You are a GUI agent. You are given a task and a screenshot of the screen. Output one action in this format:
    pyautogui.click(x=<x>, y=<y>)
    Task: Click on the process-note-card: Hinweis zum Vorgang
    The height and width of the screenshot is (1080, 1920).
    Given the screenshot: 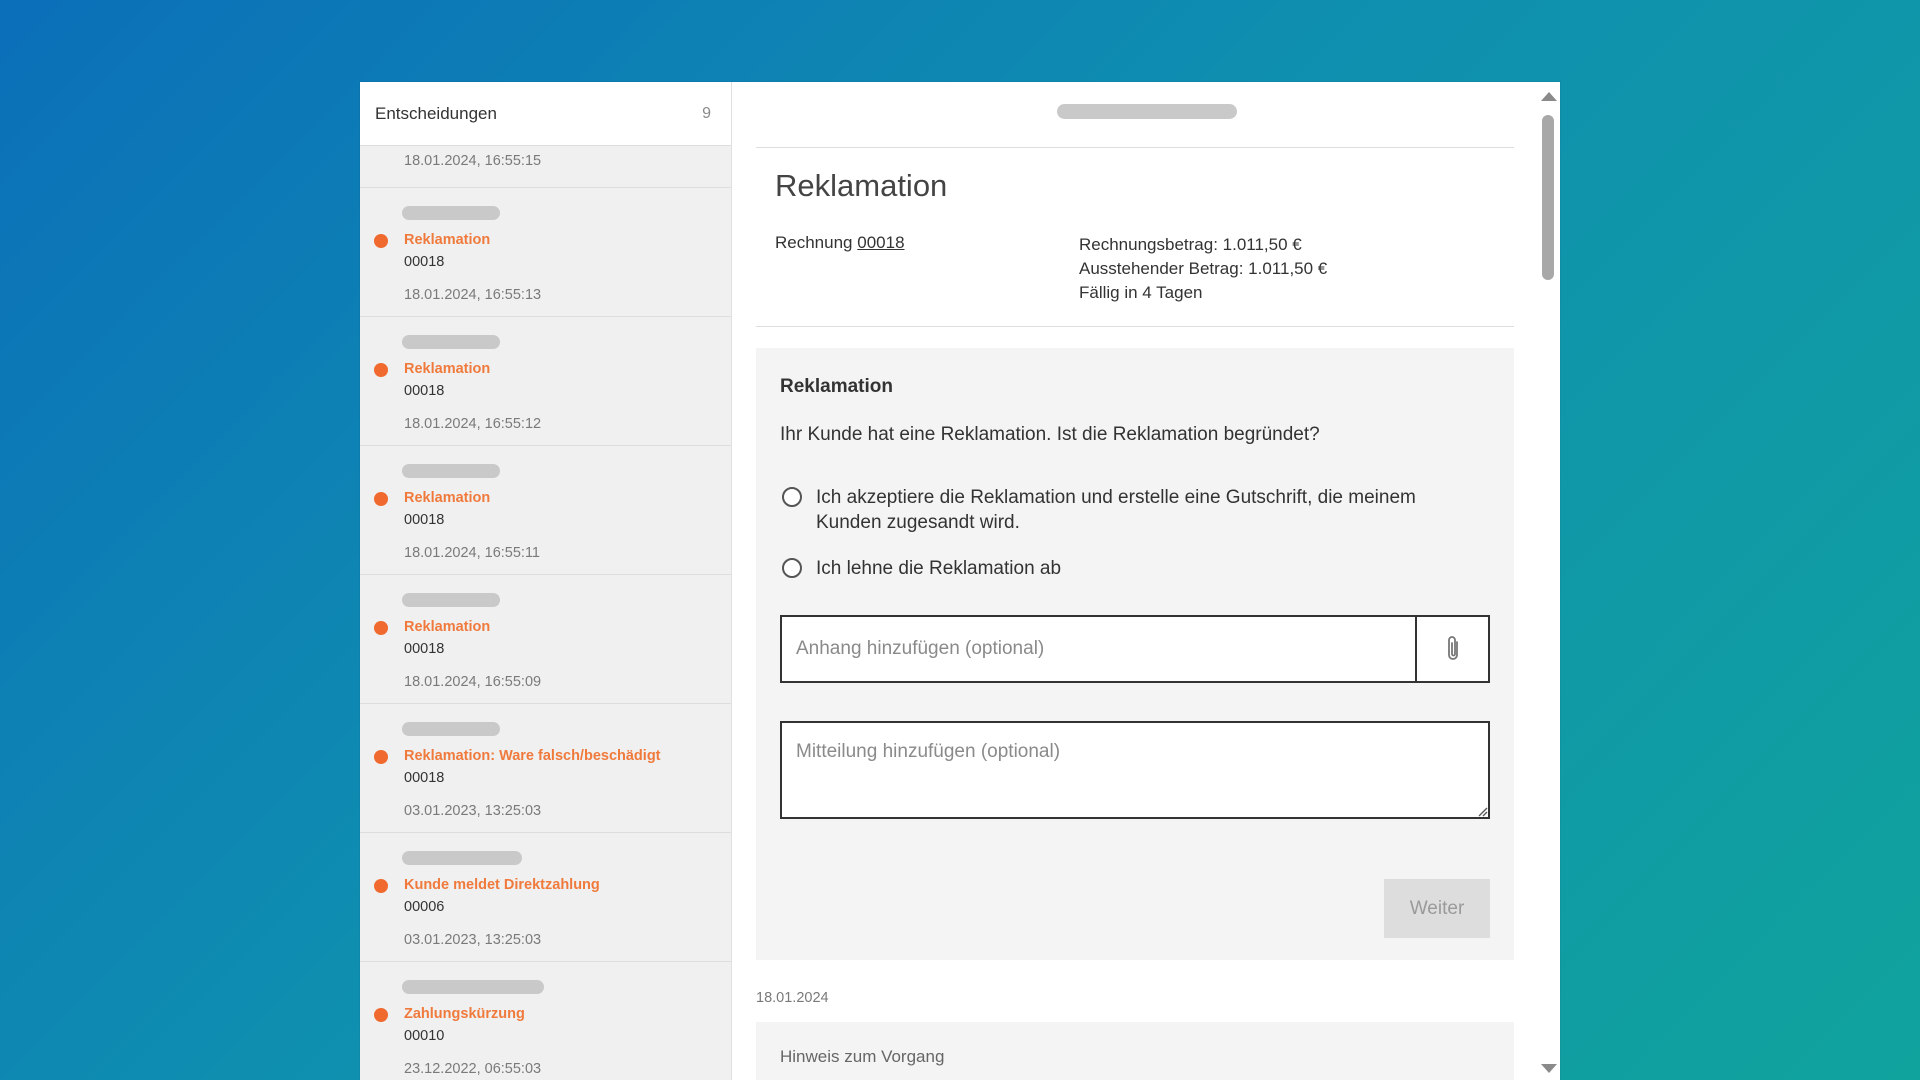 What is the action you would take?
    pyautogui.click(x=1135, y=1051)
    